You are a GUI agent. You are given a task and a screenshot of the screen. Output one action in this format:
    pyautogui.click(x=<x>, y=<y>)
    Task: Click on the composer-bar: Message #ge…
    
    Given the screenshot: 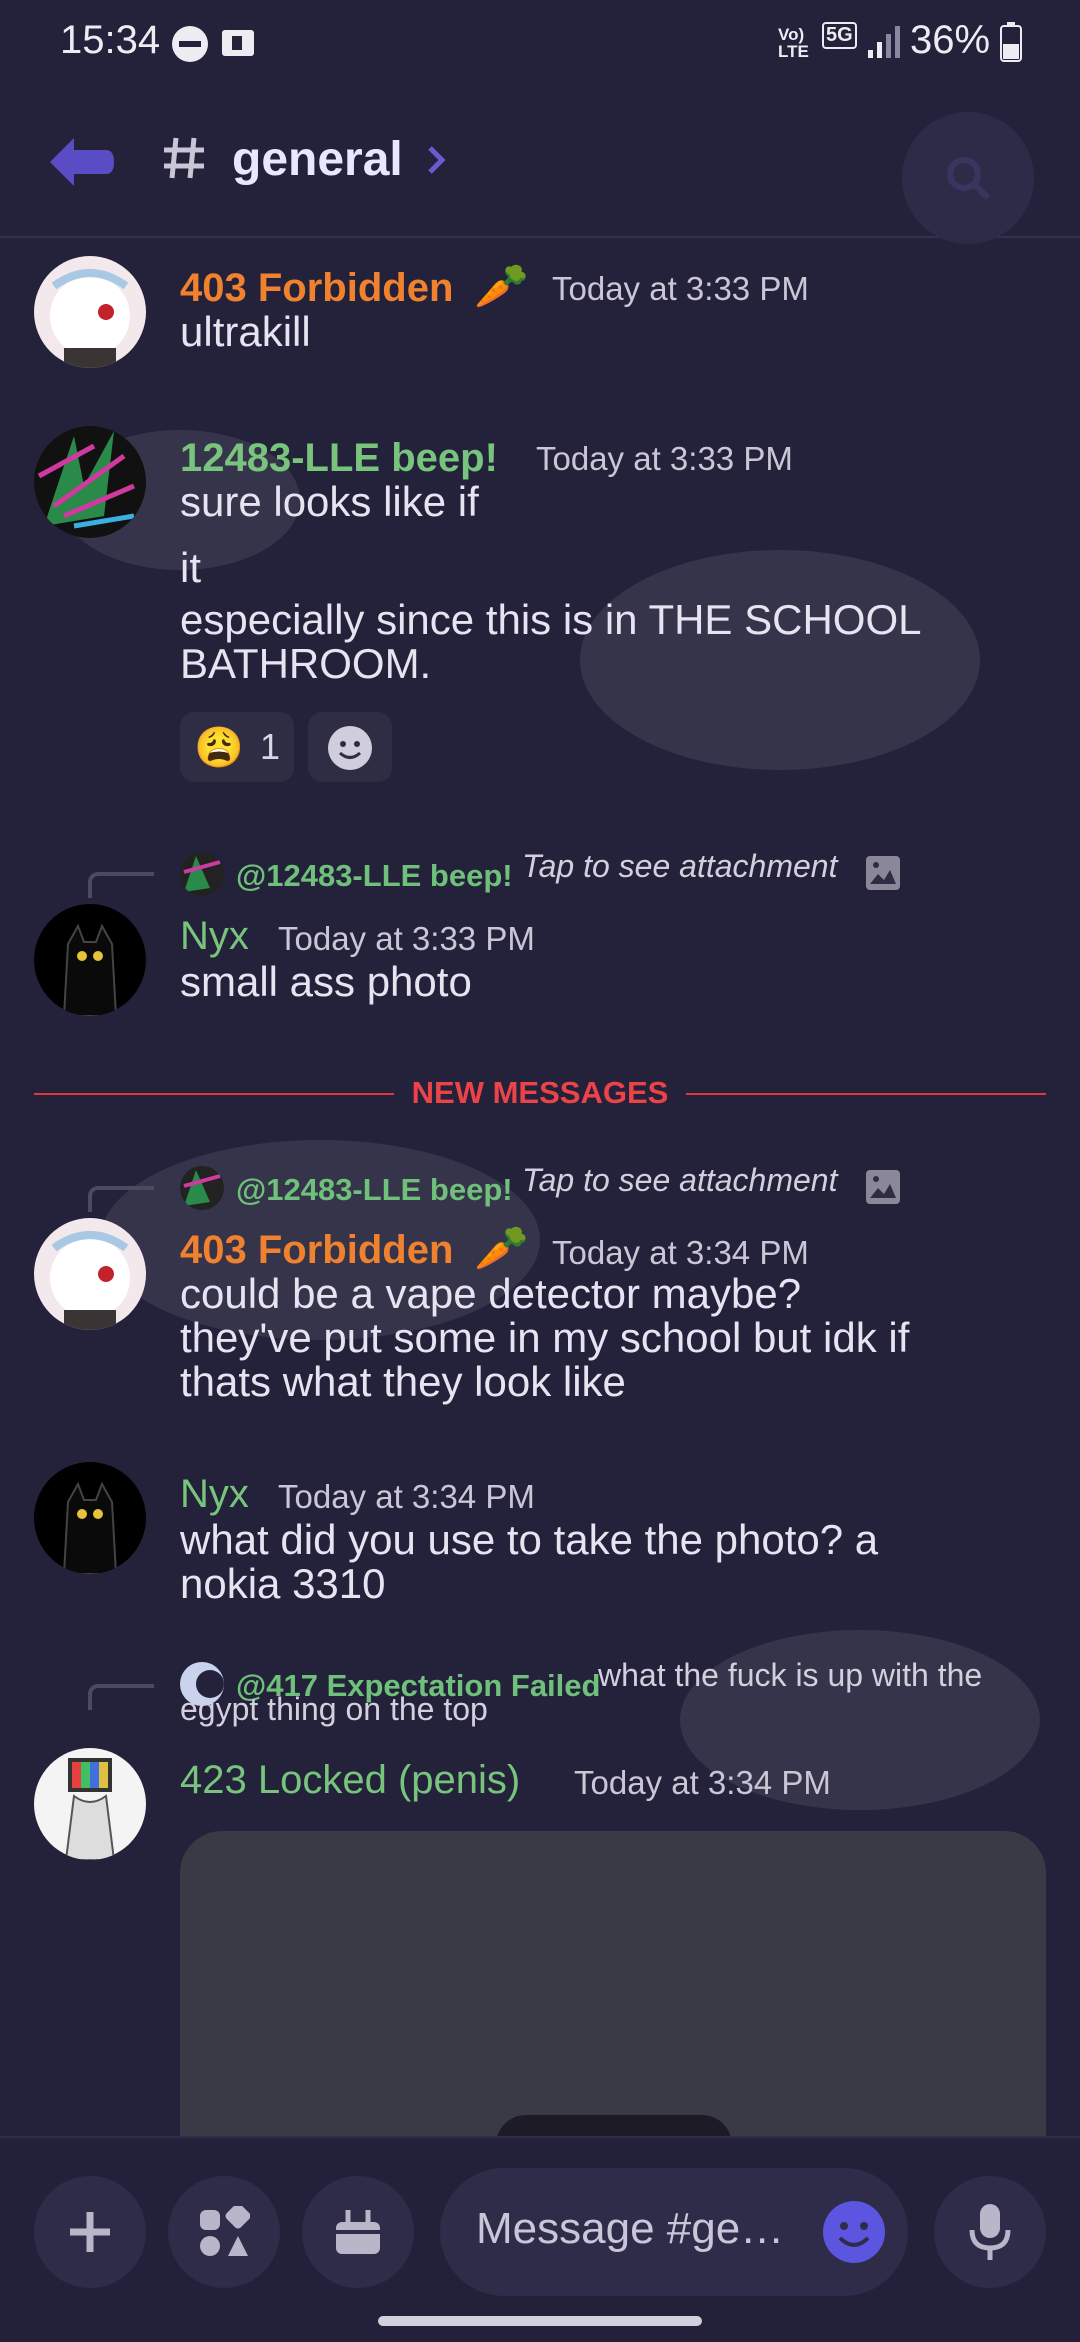 What is the action you would take?
    pyautogui.click(x=540, y=2239)
    